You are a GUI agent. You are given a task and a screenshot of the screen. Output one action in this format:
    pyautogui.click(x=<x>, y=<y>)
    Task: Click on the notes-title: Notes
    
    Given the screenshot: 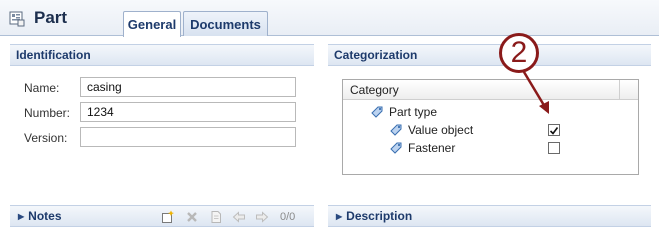 What is the action you would take?
    pyautogui.click(x=45, y=216)
    